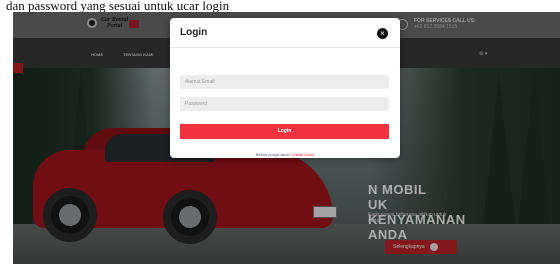 This screenshot has width=560, height=264. Describe the element at coordinates (303, 154) in the screenshot. I see `register-link: Daftar Disini` at that location.